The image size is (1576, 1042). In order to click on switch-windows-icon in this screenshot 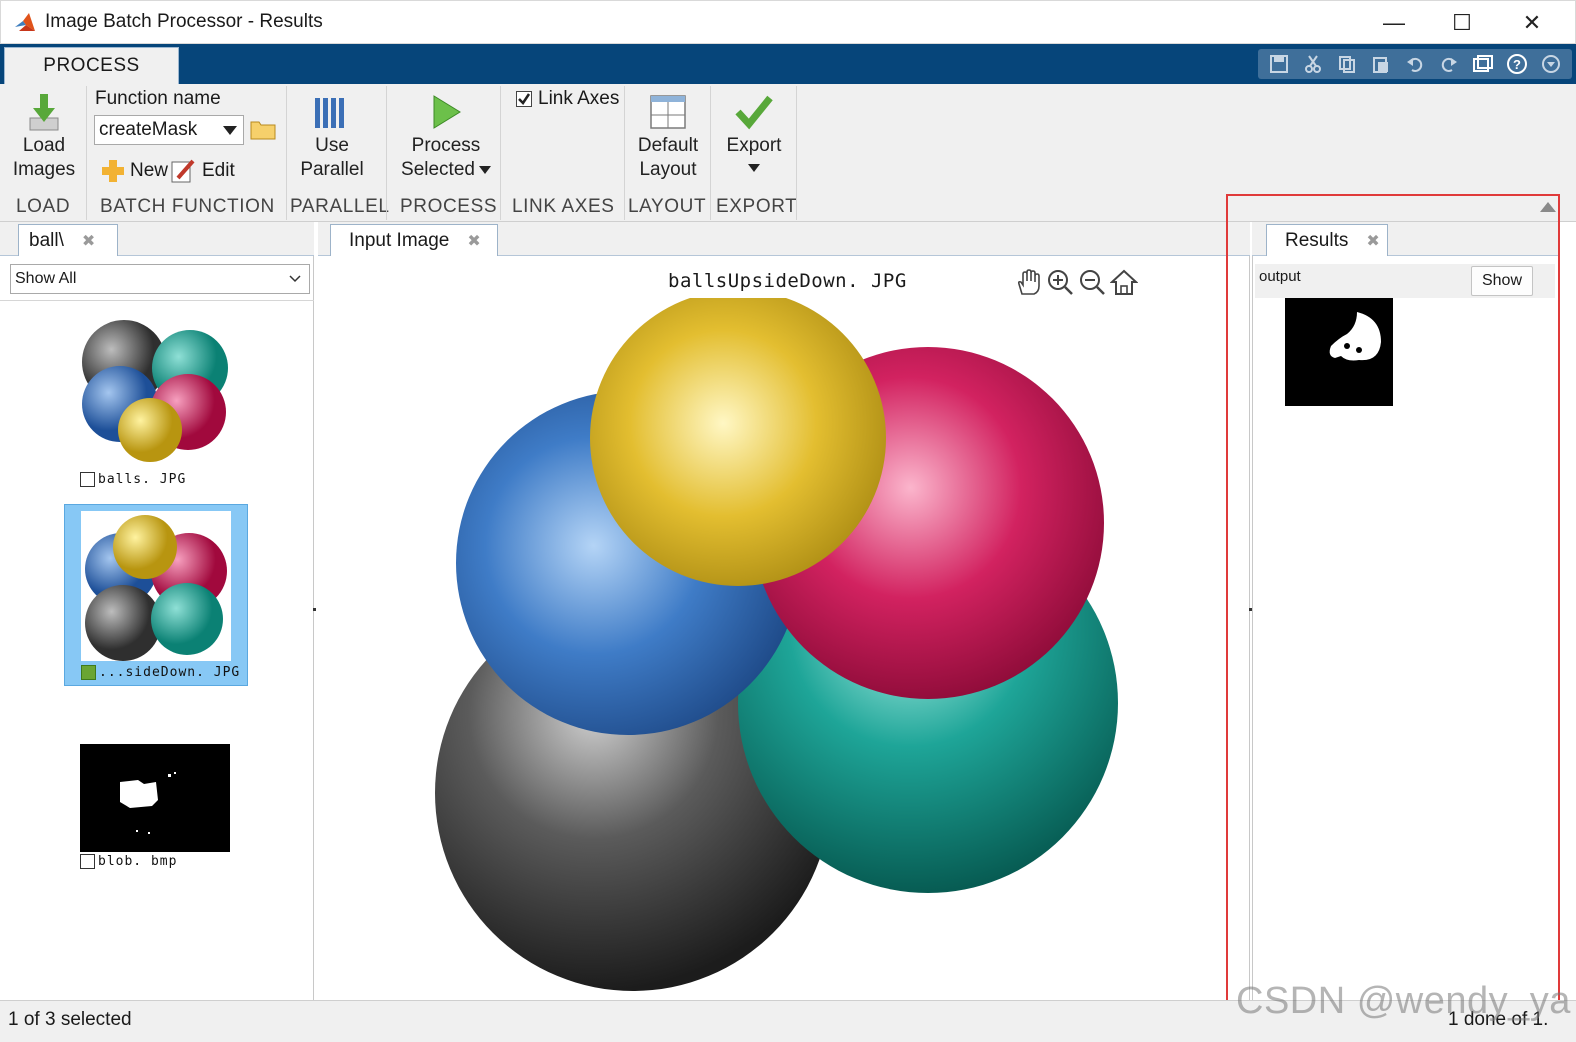, I will do `click(1483, 64)`.